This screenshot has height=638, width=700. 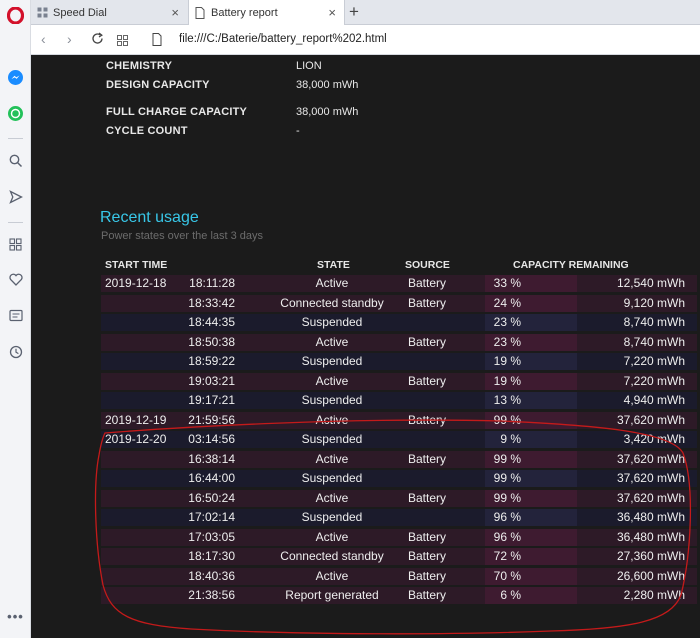 What do you see at coordinates (15, 160) in the screenshot?
I see `search-icon` at bounding box center [15, 160].